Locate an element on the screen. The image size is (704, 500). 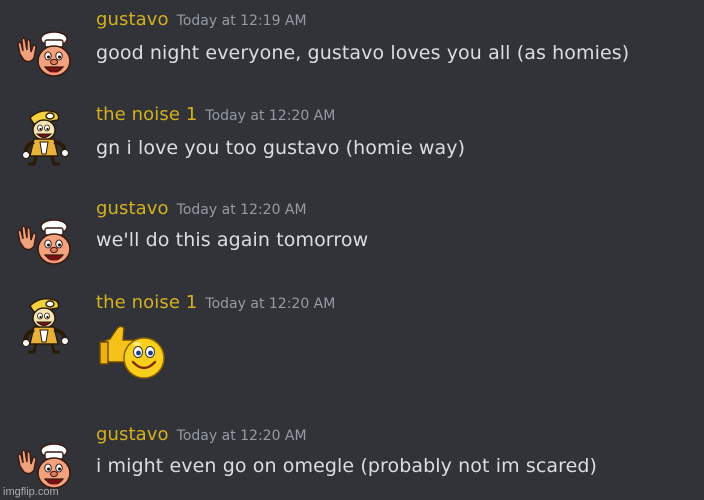
watermark: imgflip.com is located at coordinates (31, 492).